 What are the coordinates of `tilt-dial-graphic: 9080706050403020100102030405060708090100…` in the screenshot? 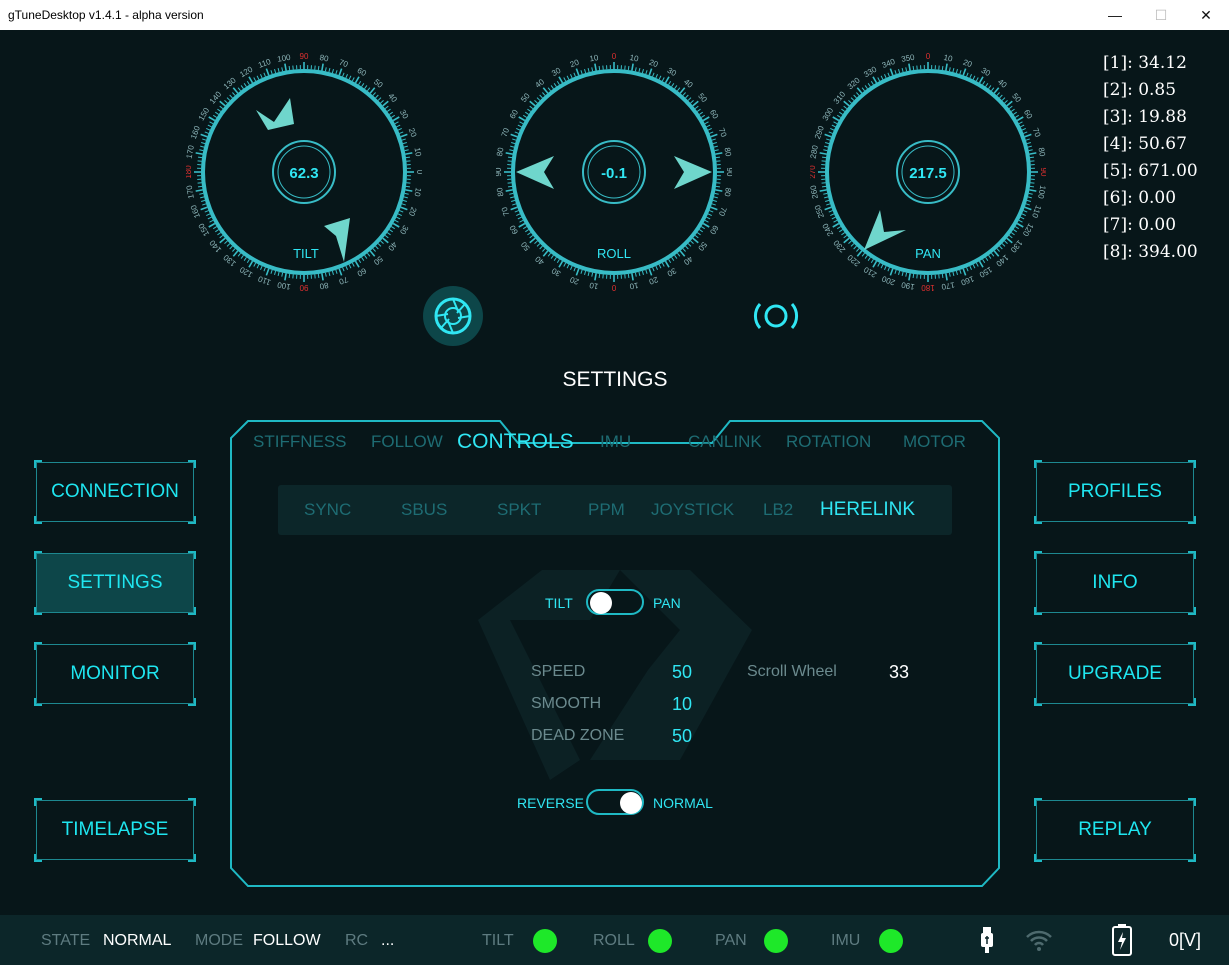 It's located at (304, 172).